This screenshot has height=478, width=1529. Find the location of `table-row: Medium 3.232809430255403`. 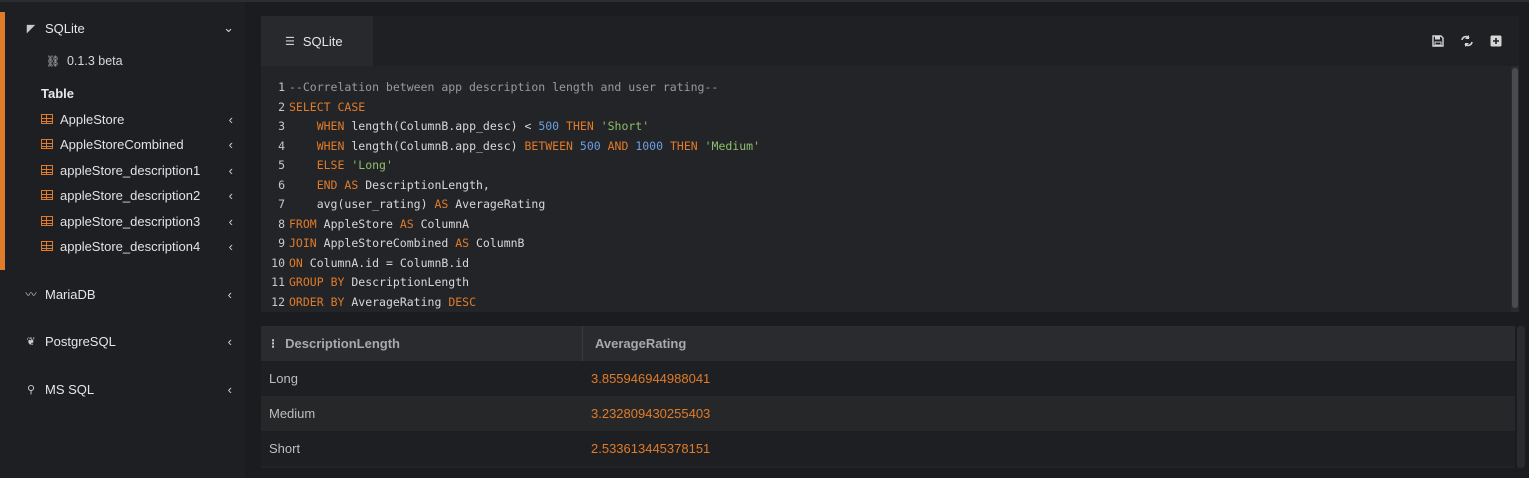

table-row: Medium 3.232809430255403 is located at coordinates (888, 413).